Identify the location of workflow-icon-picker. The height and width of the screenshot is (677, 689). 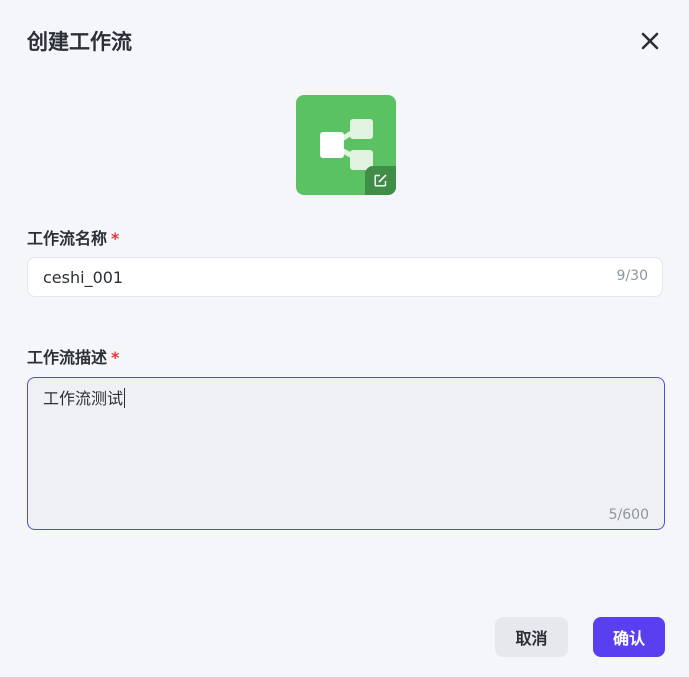
(346, 145).